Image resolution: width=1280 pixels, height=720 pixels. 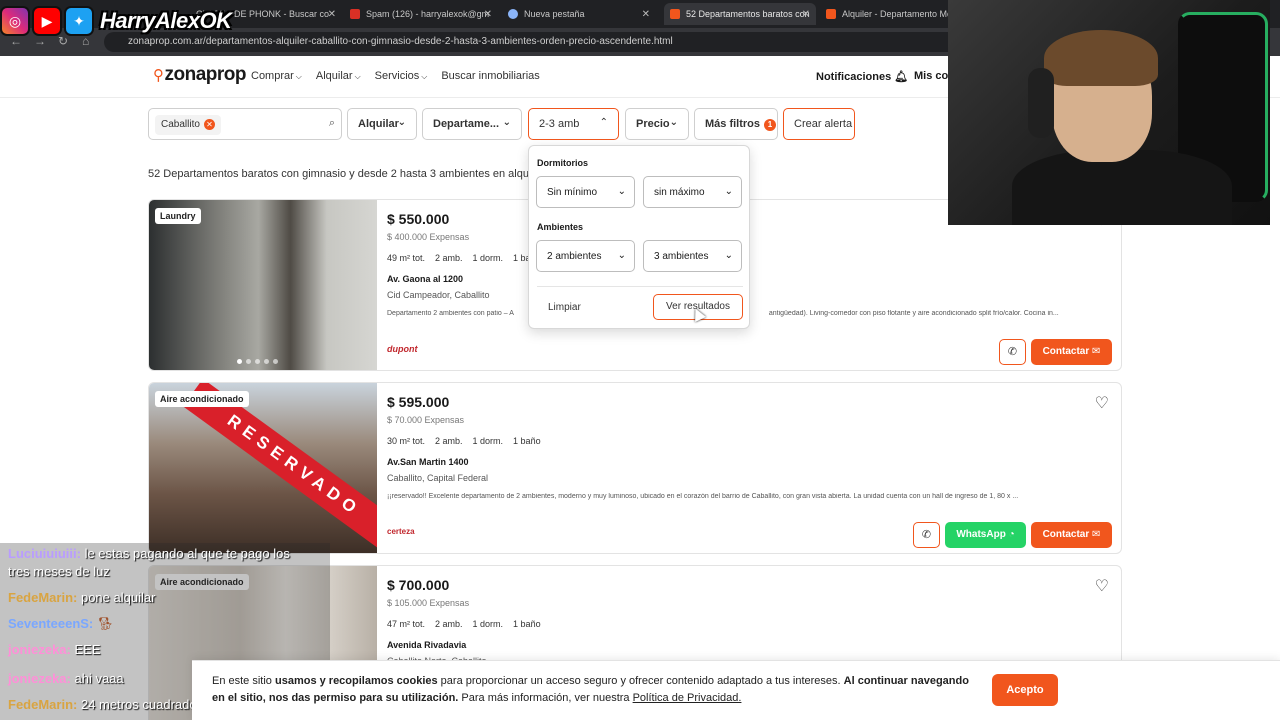 What do you see at coordinates (603, 122) in the screenshot?
I see `chevron-up-icon: ⌃` at bounding box center [603, 122].